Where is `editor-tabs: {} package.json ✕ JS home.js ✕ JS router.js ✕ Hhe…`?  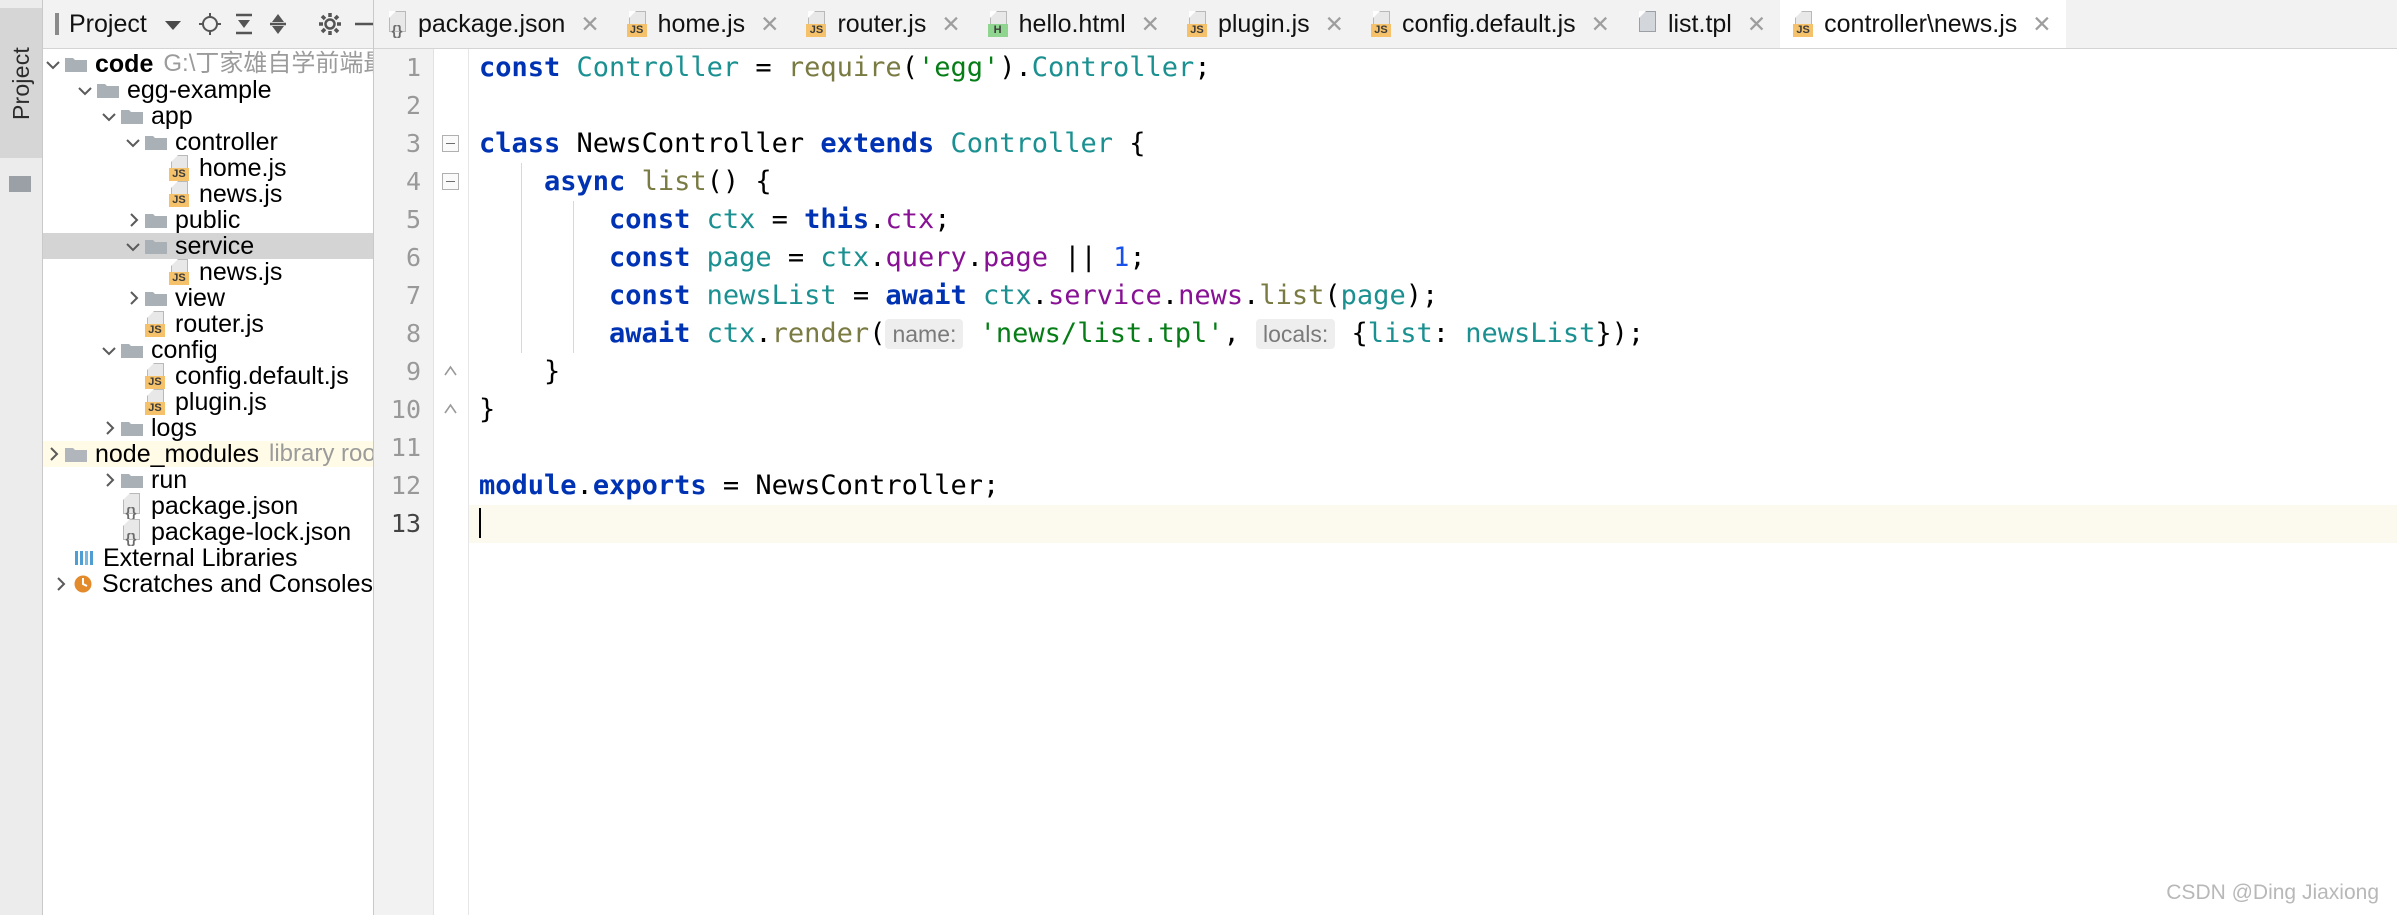 editor-tabs: {} package.json ✕ JS home.js ✕ JS router.js ✕ Hhe… is located at coordinates (1220, 24).